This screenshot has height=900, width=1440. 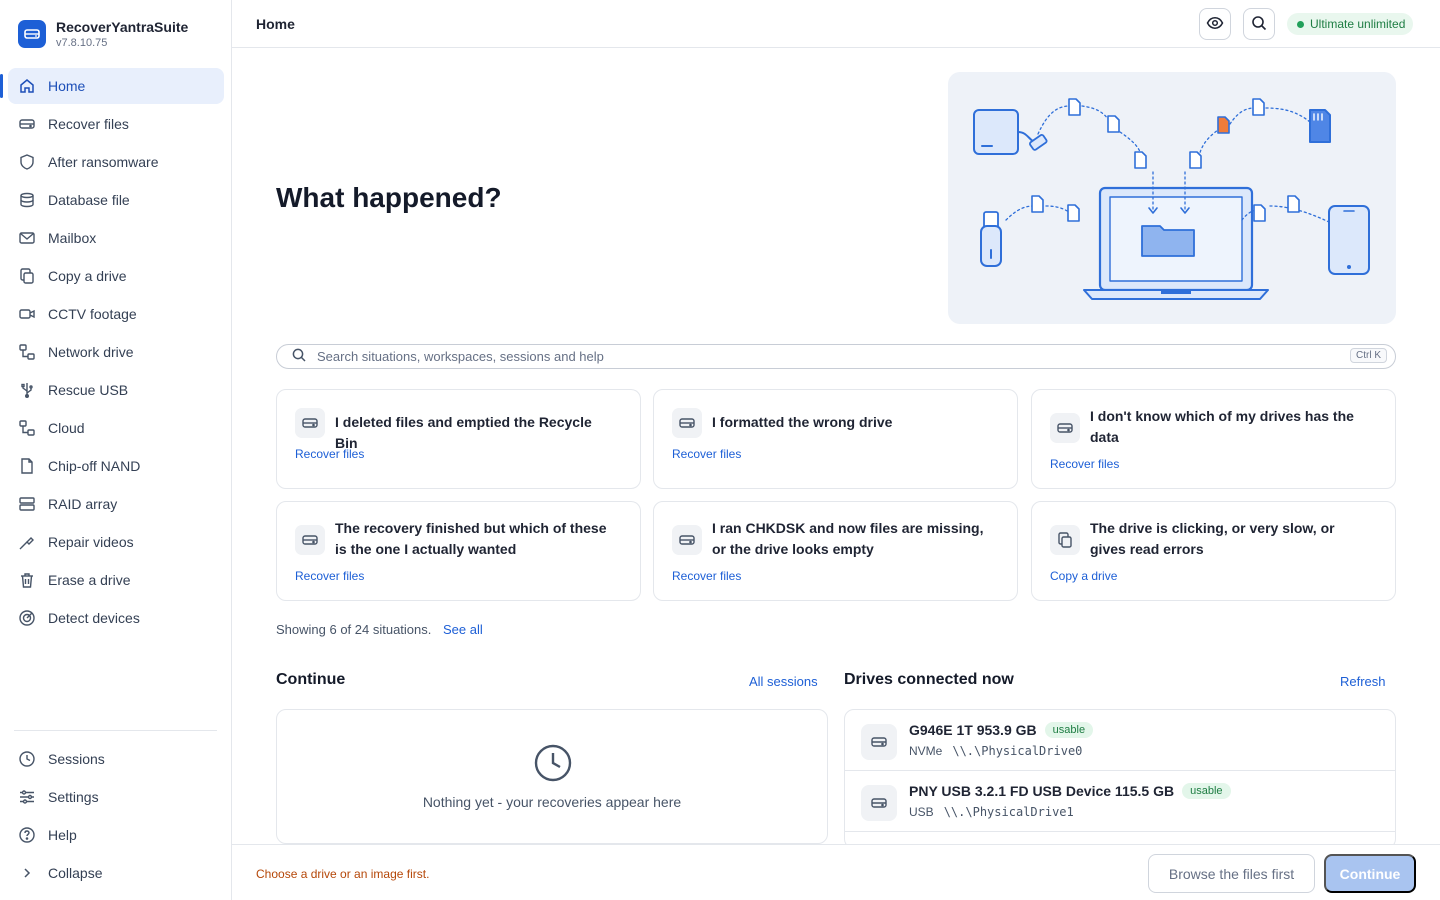 I want to click on cloud-icon, so click(x=27, y=428).